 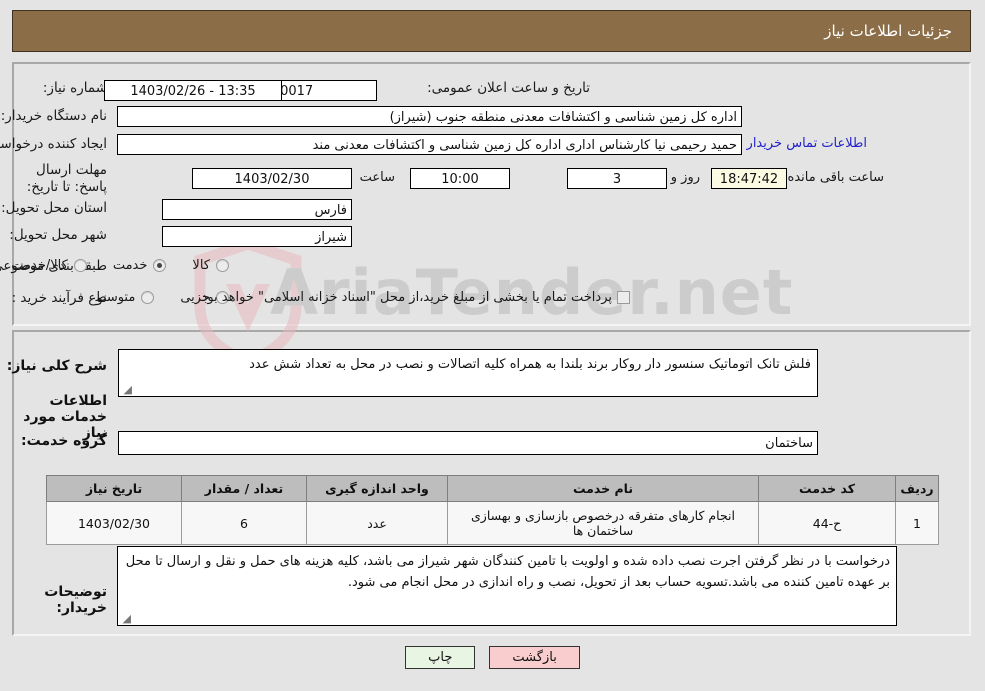 I want to click on city-value: شیراز, so click(x=257, y=236).